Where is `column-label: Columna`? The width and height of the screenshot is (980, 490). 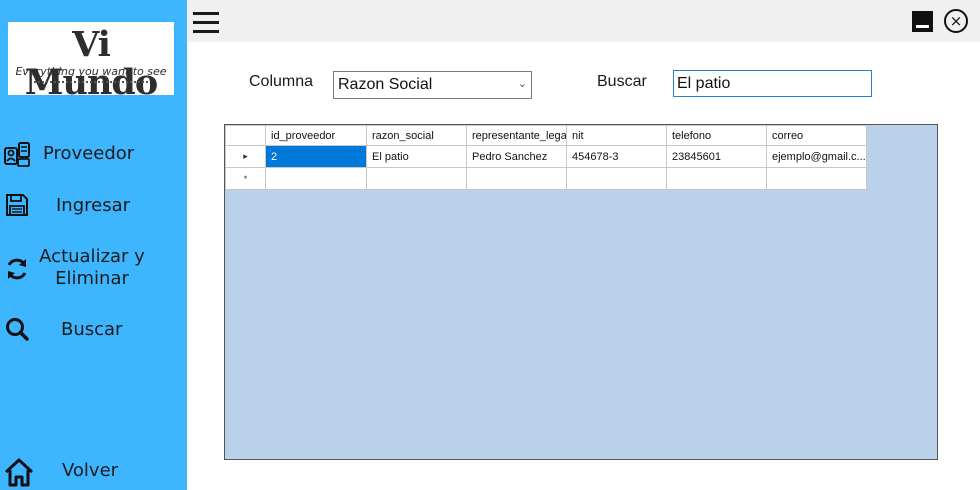 column-label: Columna is located at coordinates (281, 81).